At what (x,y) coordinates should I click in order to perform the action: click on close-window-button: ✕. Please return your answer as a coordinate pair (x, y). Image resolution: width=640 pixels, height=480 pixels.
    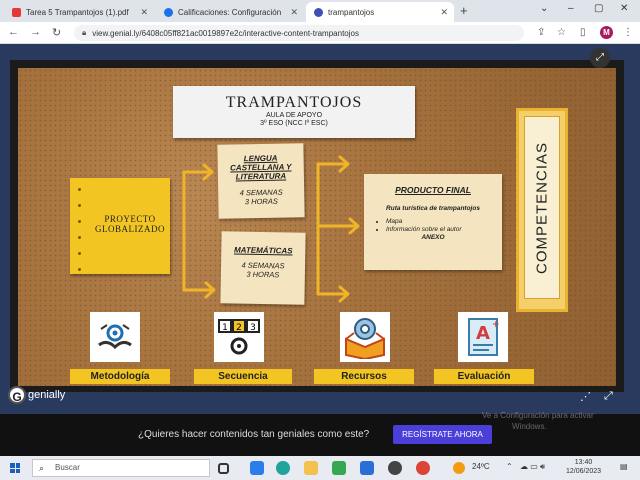
    Looking at the image, I should click on (624, 8).